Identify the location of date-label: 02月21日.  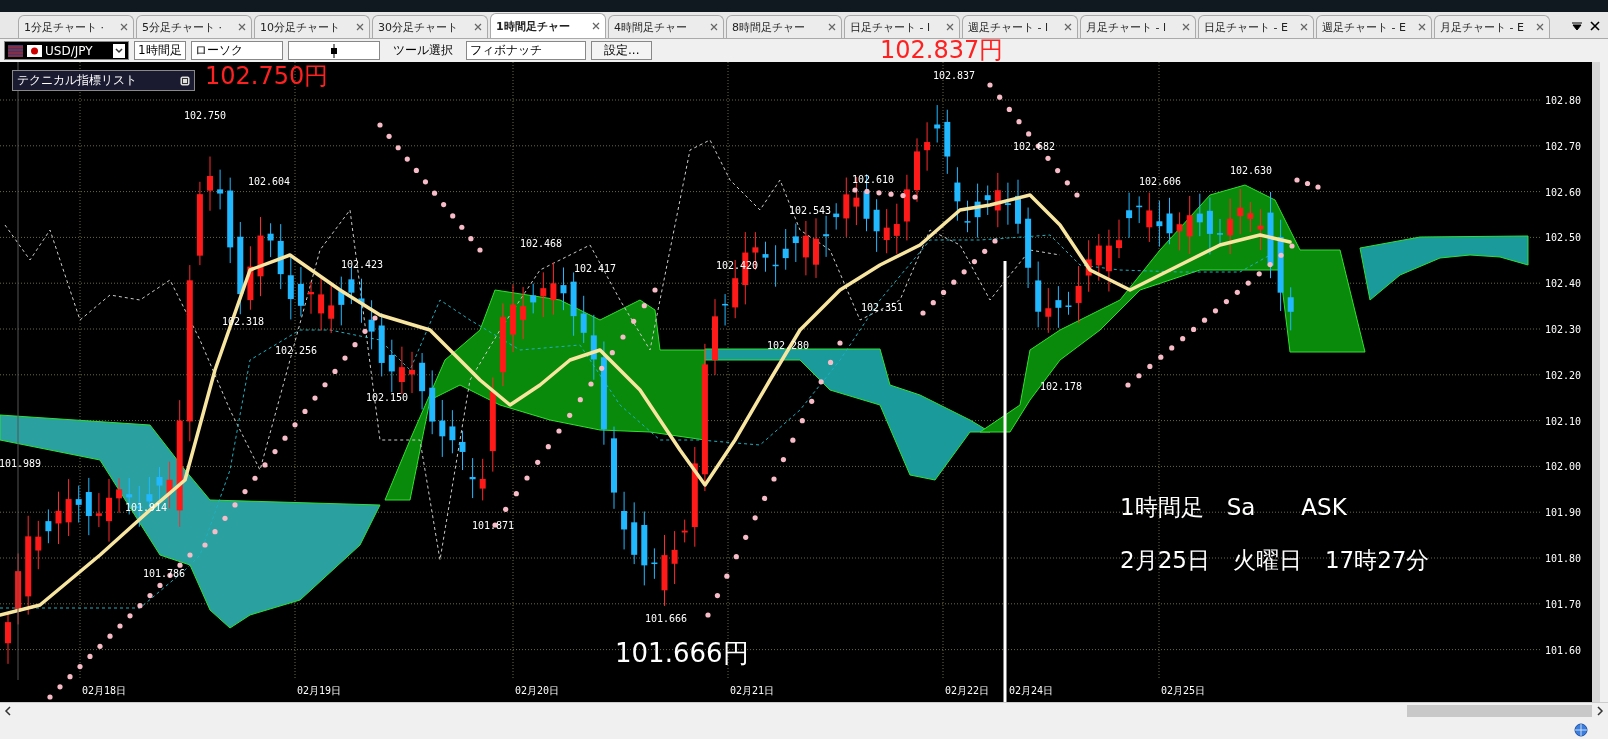
(752, 690).